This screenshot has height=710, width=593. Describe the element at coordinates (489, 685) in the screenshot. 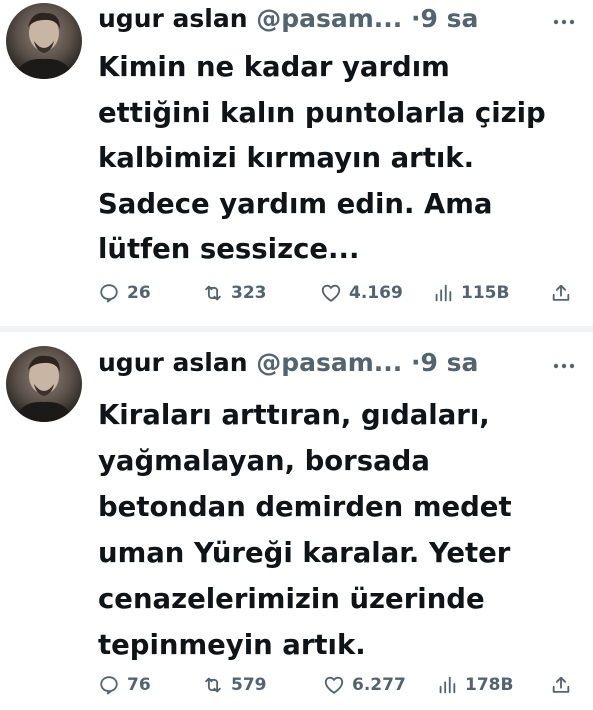

I see `views-count: 178B` at that location.